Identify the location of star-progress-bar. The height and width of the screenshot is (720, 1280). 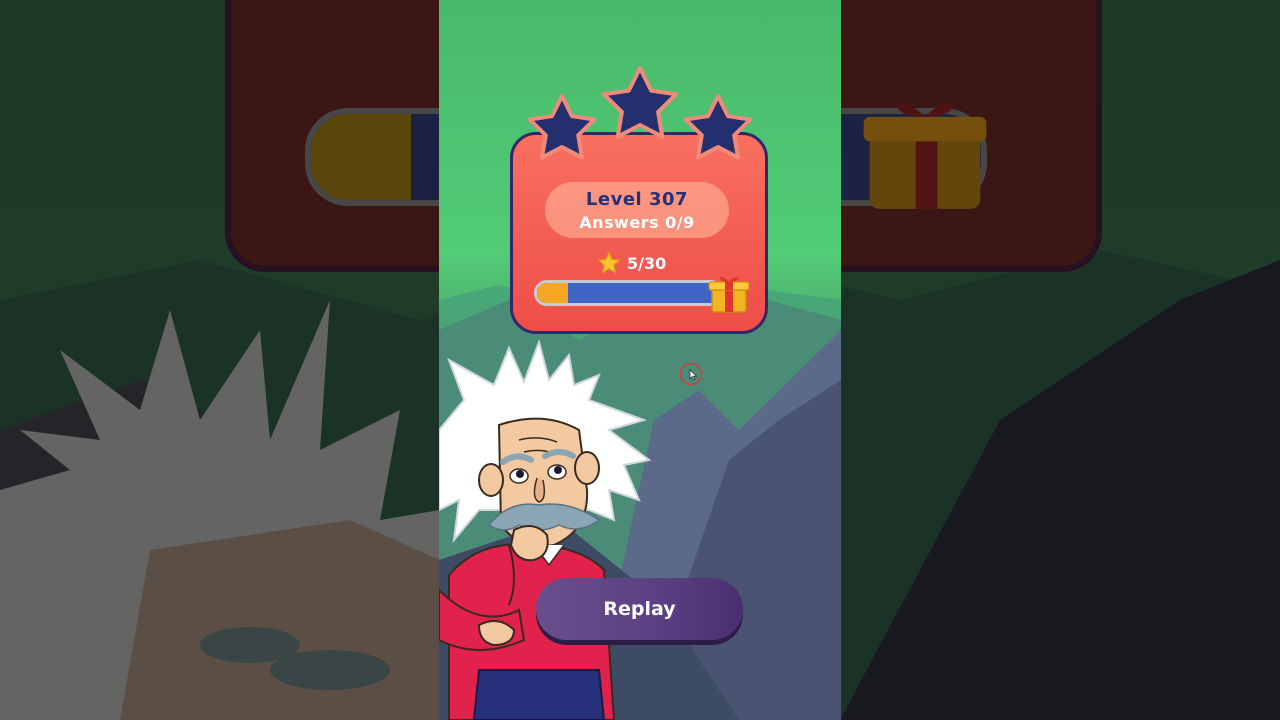
(629, 293).